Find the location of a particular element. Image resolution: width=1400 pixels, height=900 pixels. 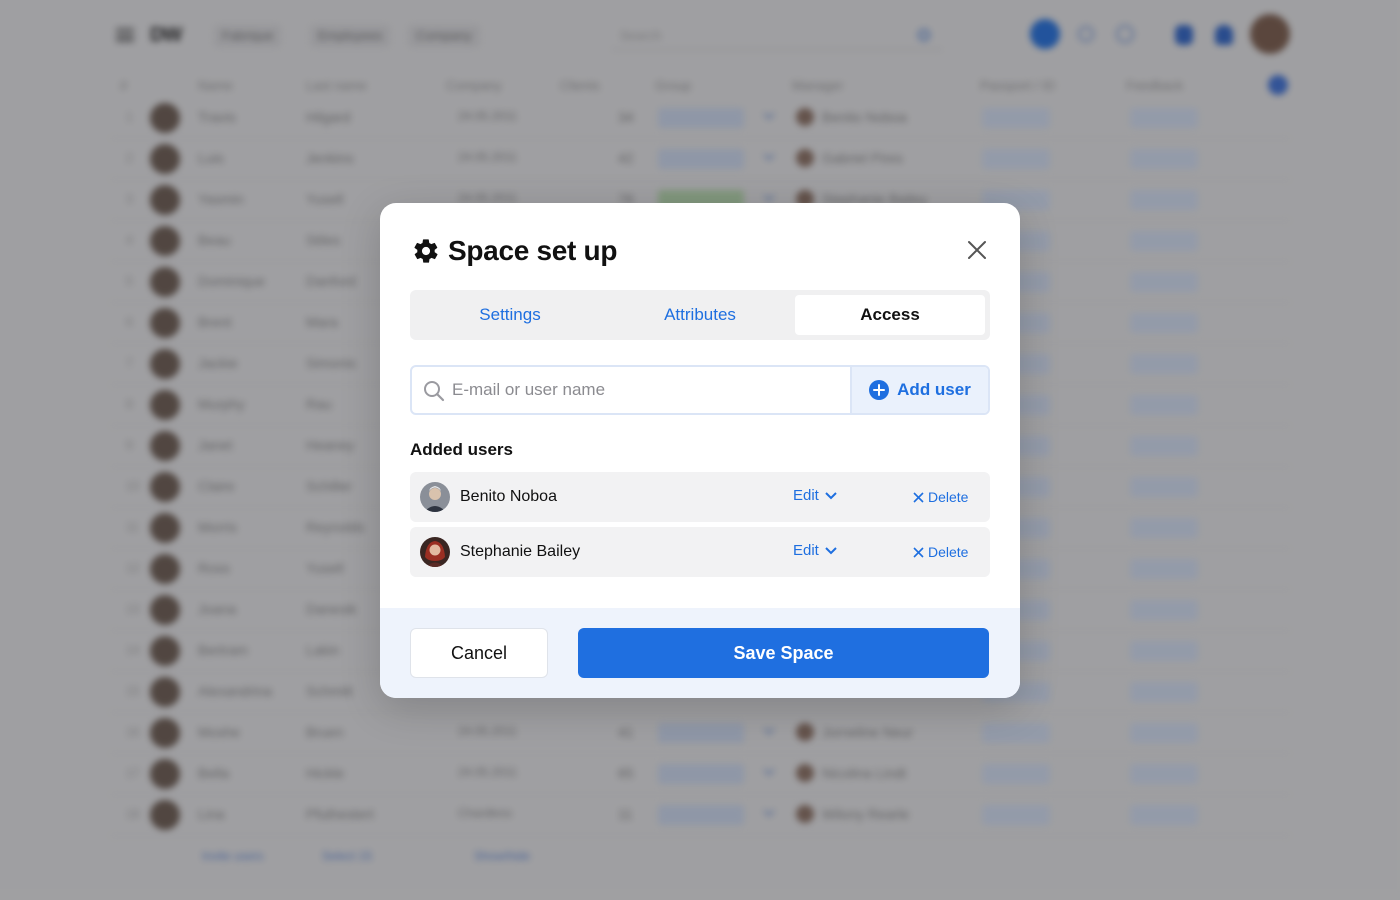

save-space-button: Save Space is located at coordinates (783, 653).